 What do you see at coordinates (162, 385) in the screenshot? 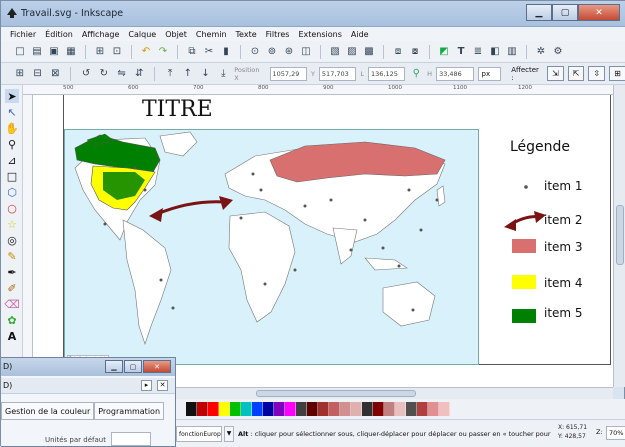
I see `dock-close-icon: ✕` at bounding box center [162, 385].